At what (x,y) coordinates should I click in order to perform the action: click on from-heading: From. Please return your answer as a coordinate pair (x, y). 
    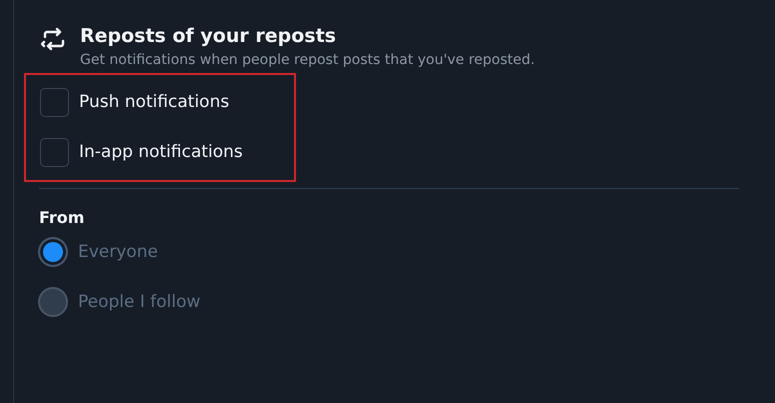
    Looking at the image, I should click on (62, 217).